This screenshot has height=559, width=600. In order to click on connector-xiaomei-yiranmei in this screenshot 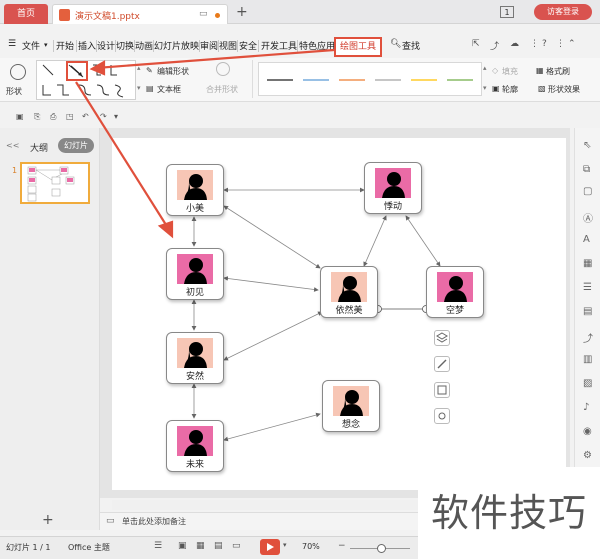, I will do `click(272, 237)`.